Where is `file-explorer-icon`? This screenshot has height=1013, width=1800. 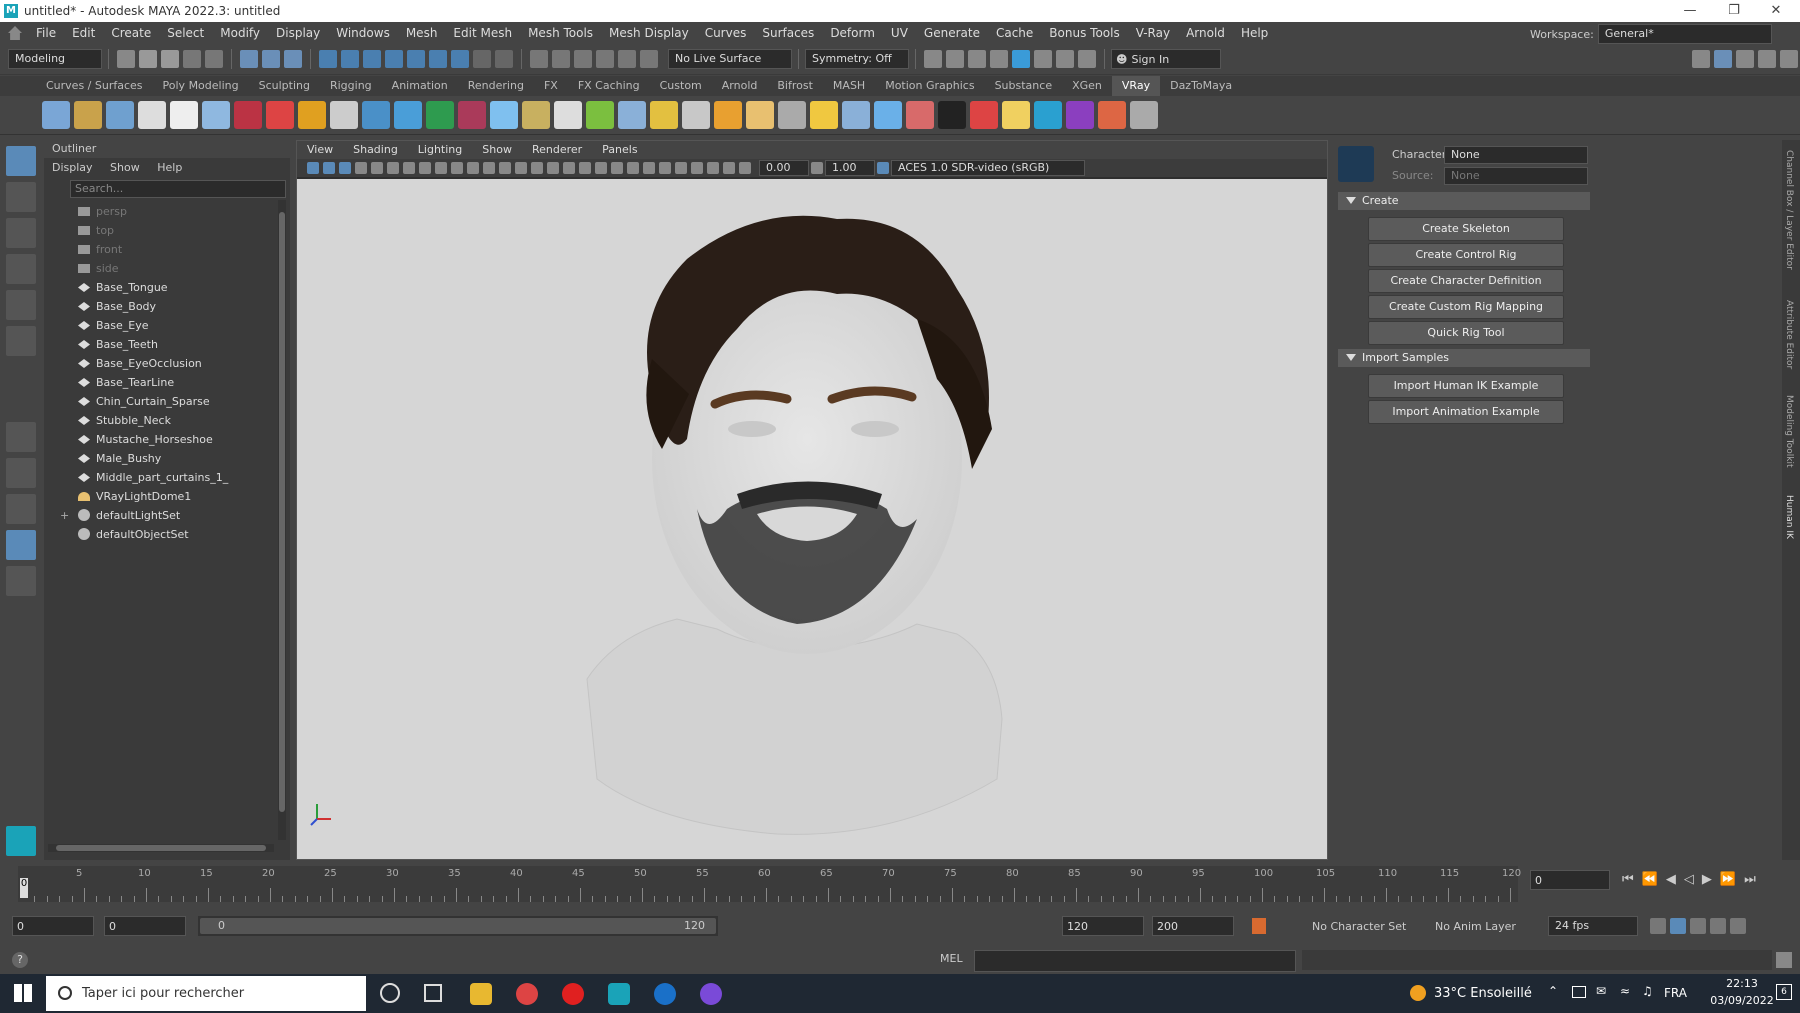
file-explorer-icon is located at coordinates (481, 994).